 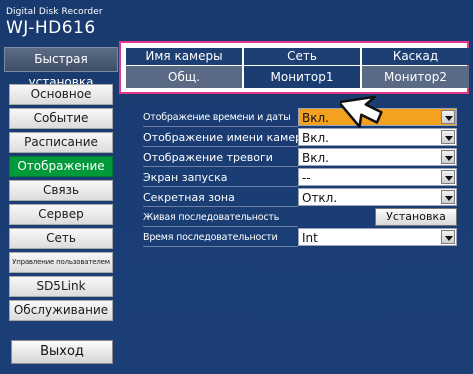 I want to click on select-value: Int, so click(x=310, y=238).